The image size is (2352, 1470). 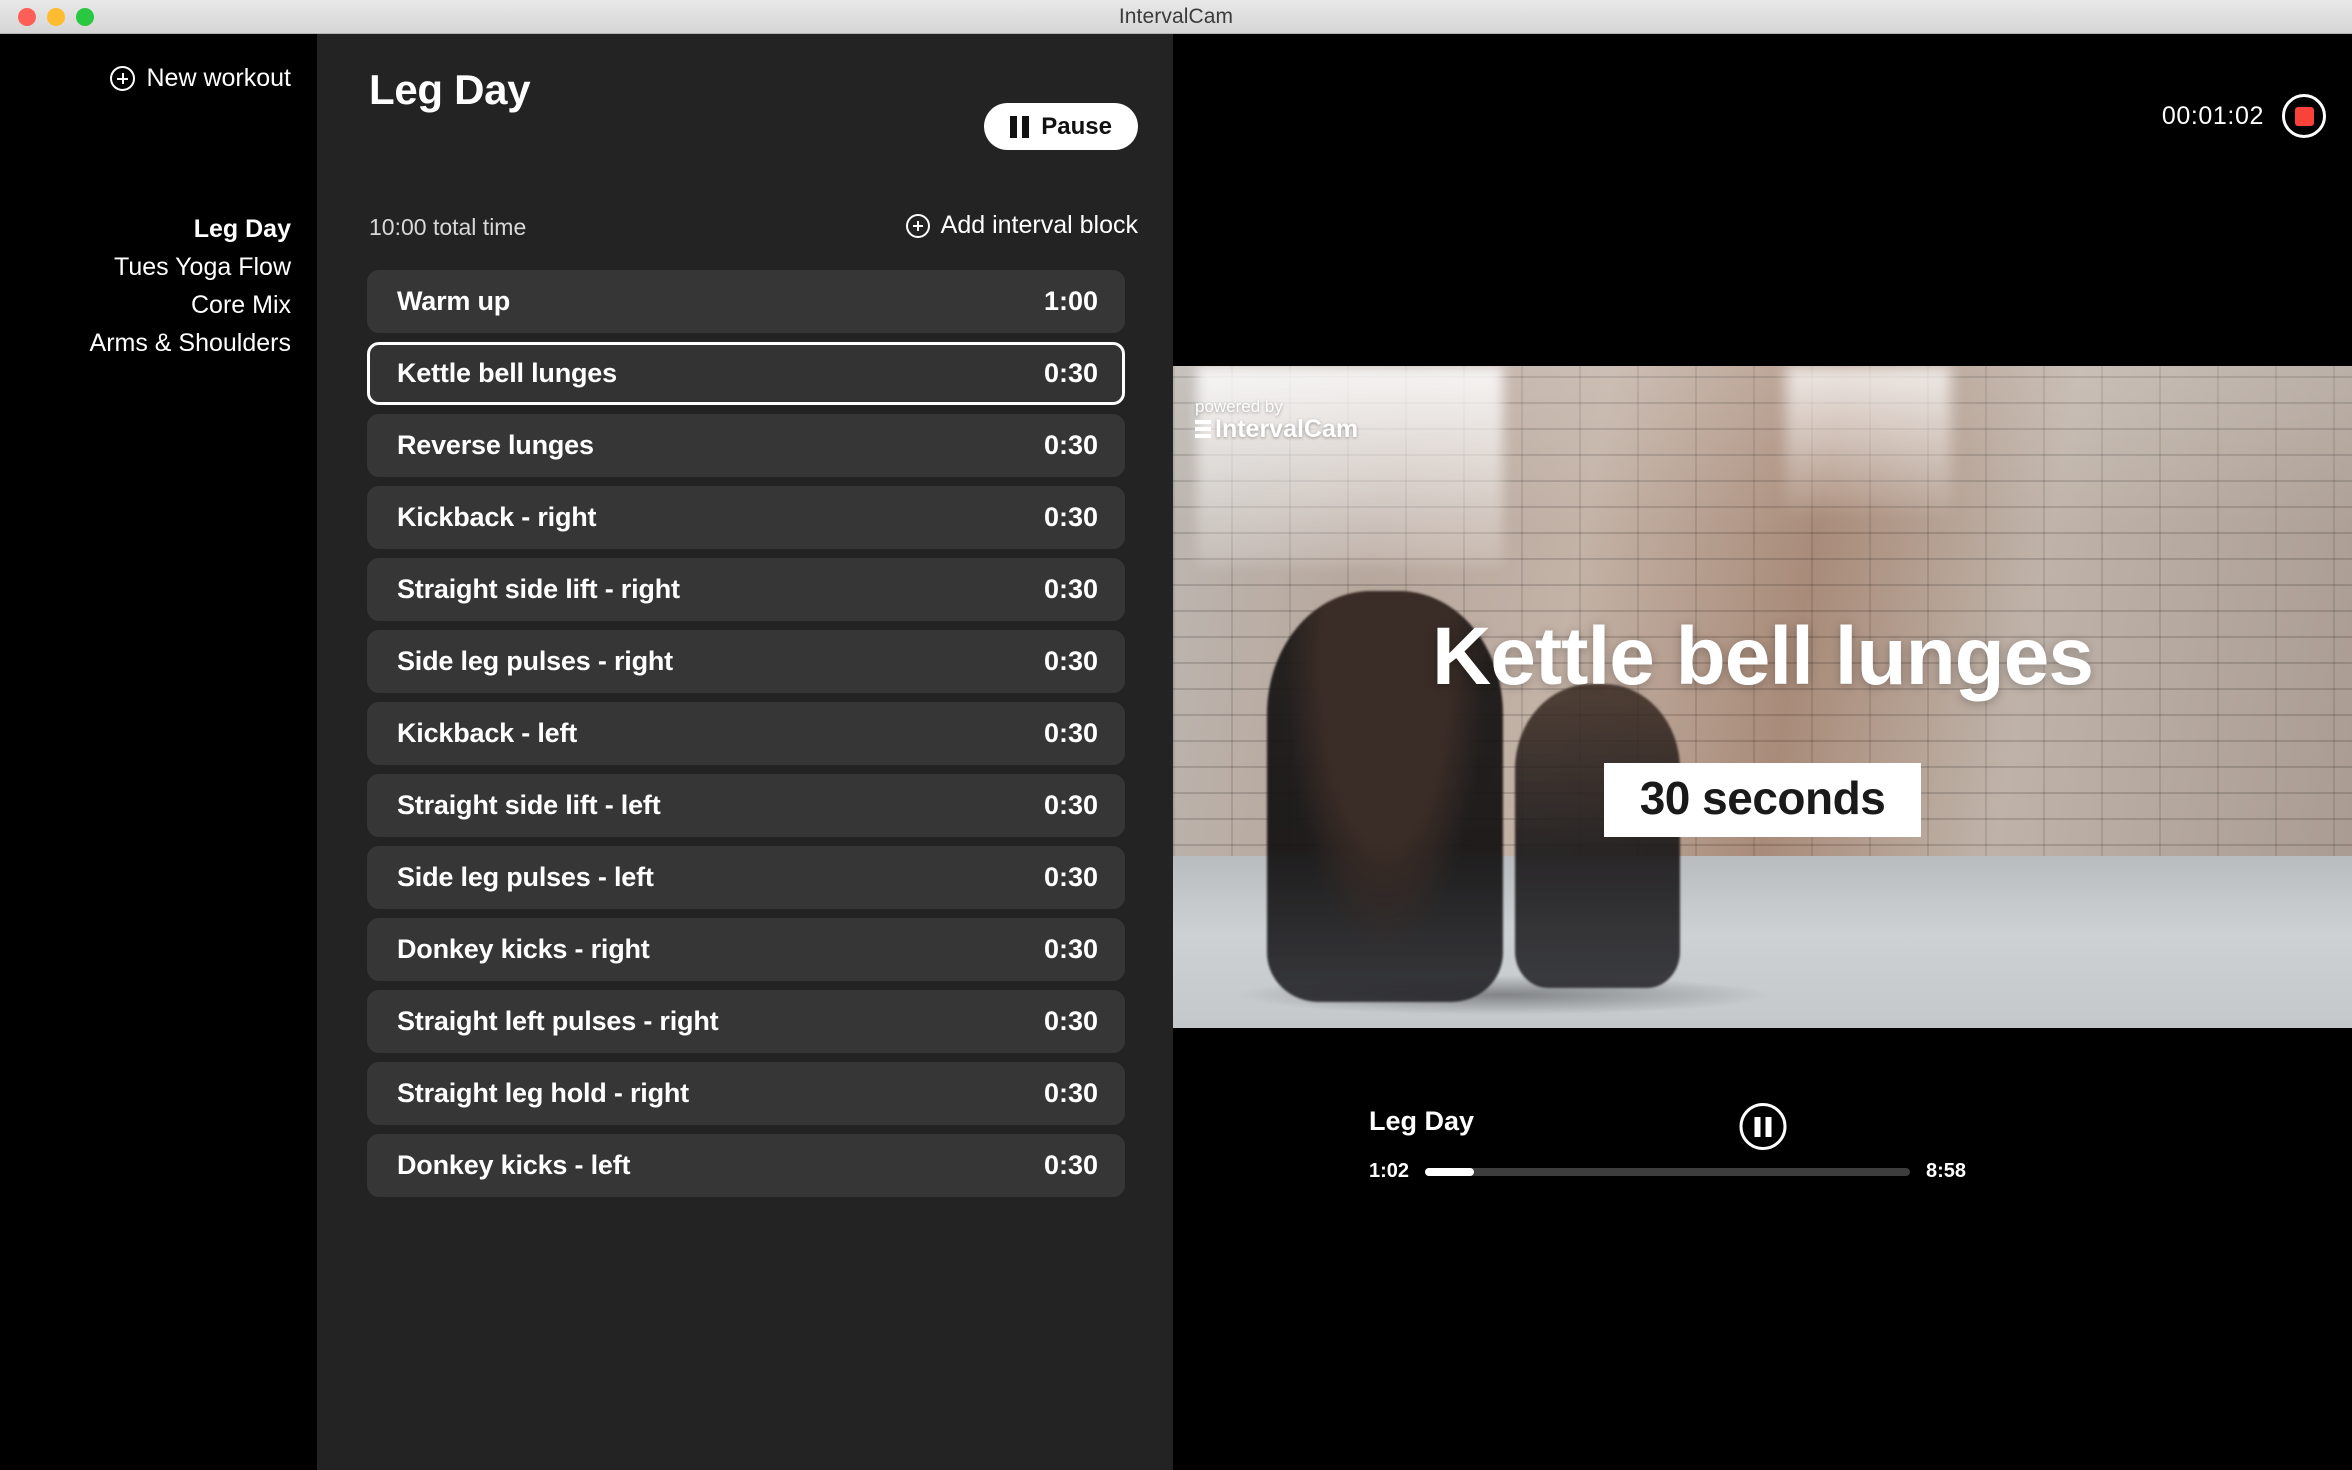 What do you see at coordinates (745, 92) in the screenshot?
I see `panel-header: Leg Day Pause` at bounding box center [745, 92].